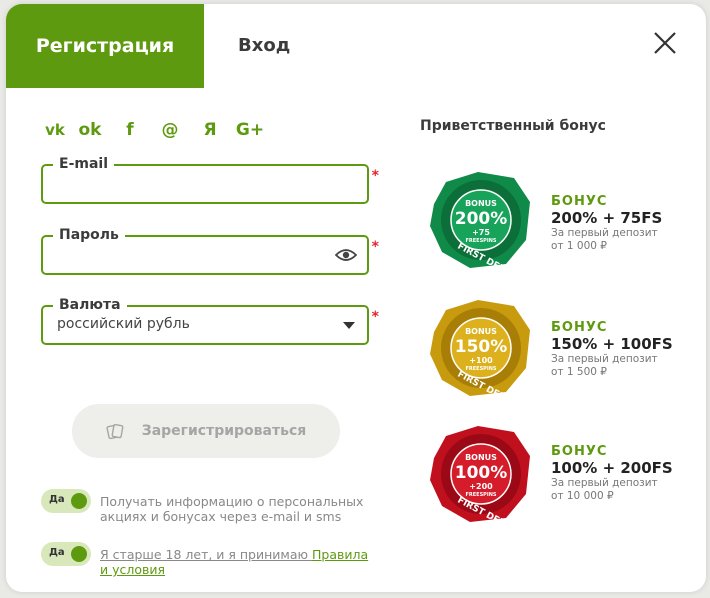  What do you see at coordinates (481, 347) in the screenshot?
I see `svg-text: 150%` at bounding box center [481, 347].